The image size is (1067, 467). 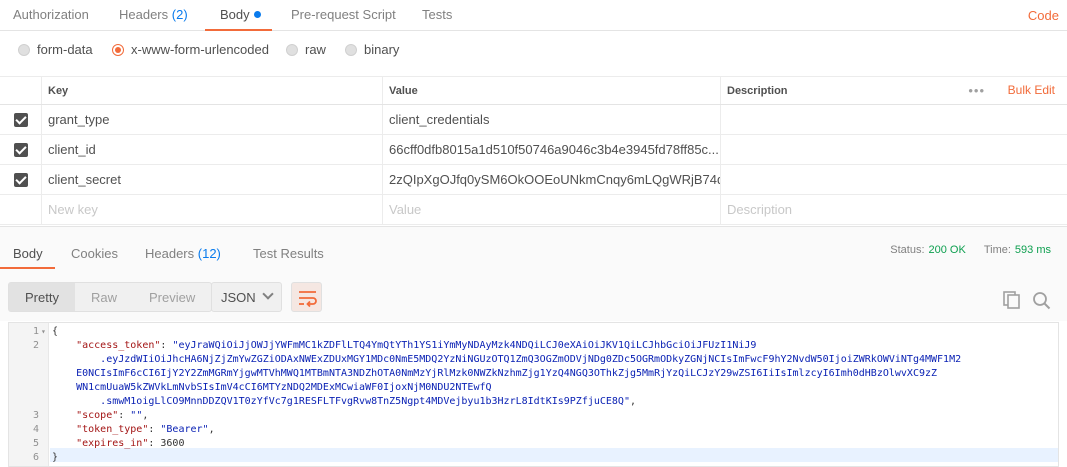 I want to click on radio-binary: binary, so click(x=372, y=49).